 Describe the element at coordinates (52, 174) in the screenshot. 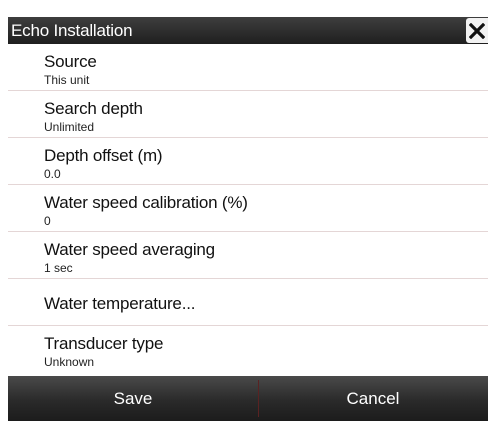

I see `setting-value: 0.0` at that location.